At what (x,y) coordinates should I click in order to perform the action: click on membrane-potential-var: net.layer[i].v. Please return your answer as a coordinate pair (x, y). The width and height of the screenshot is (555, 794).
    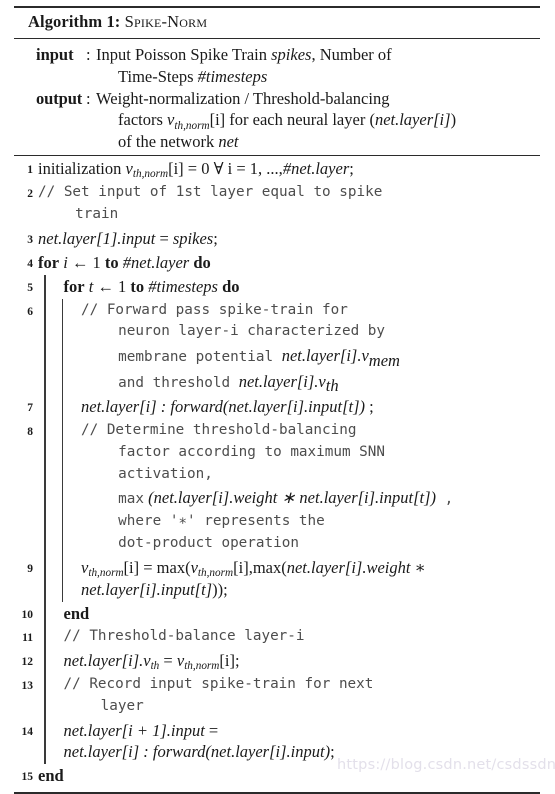
    Looking at the image, I should click on (325, 355).